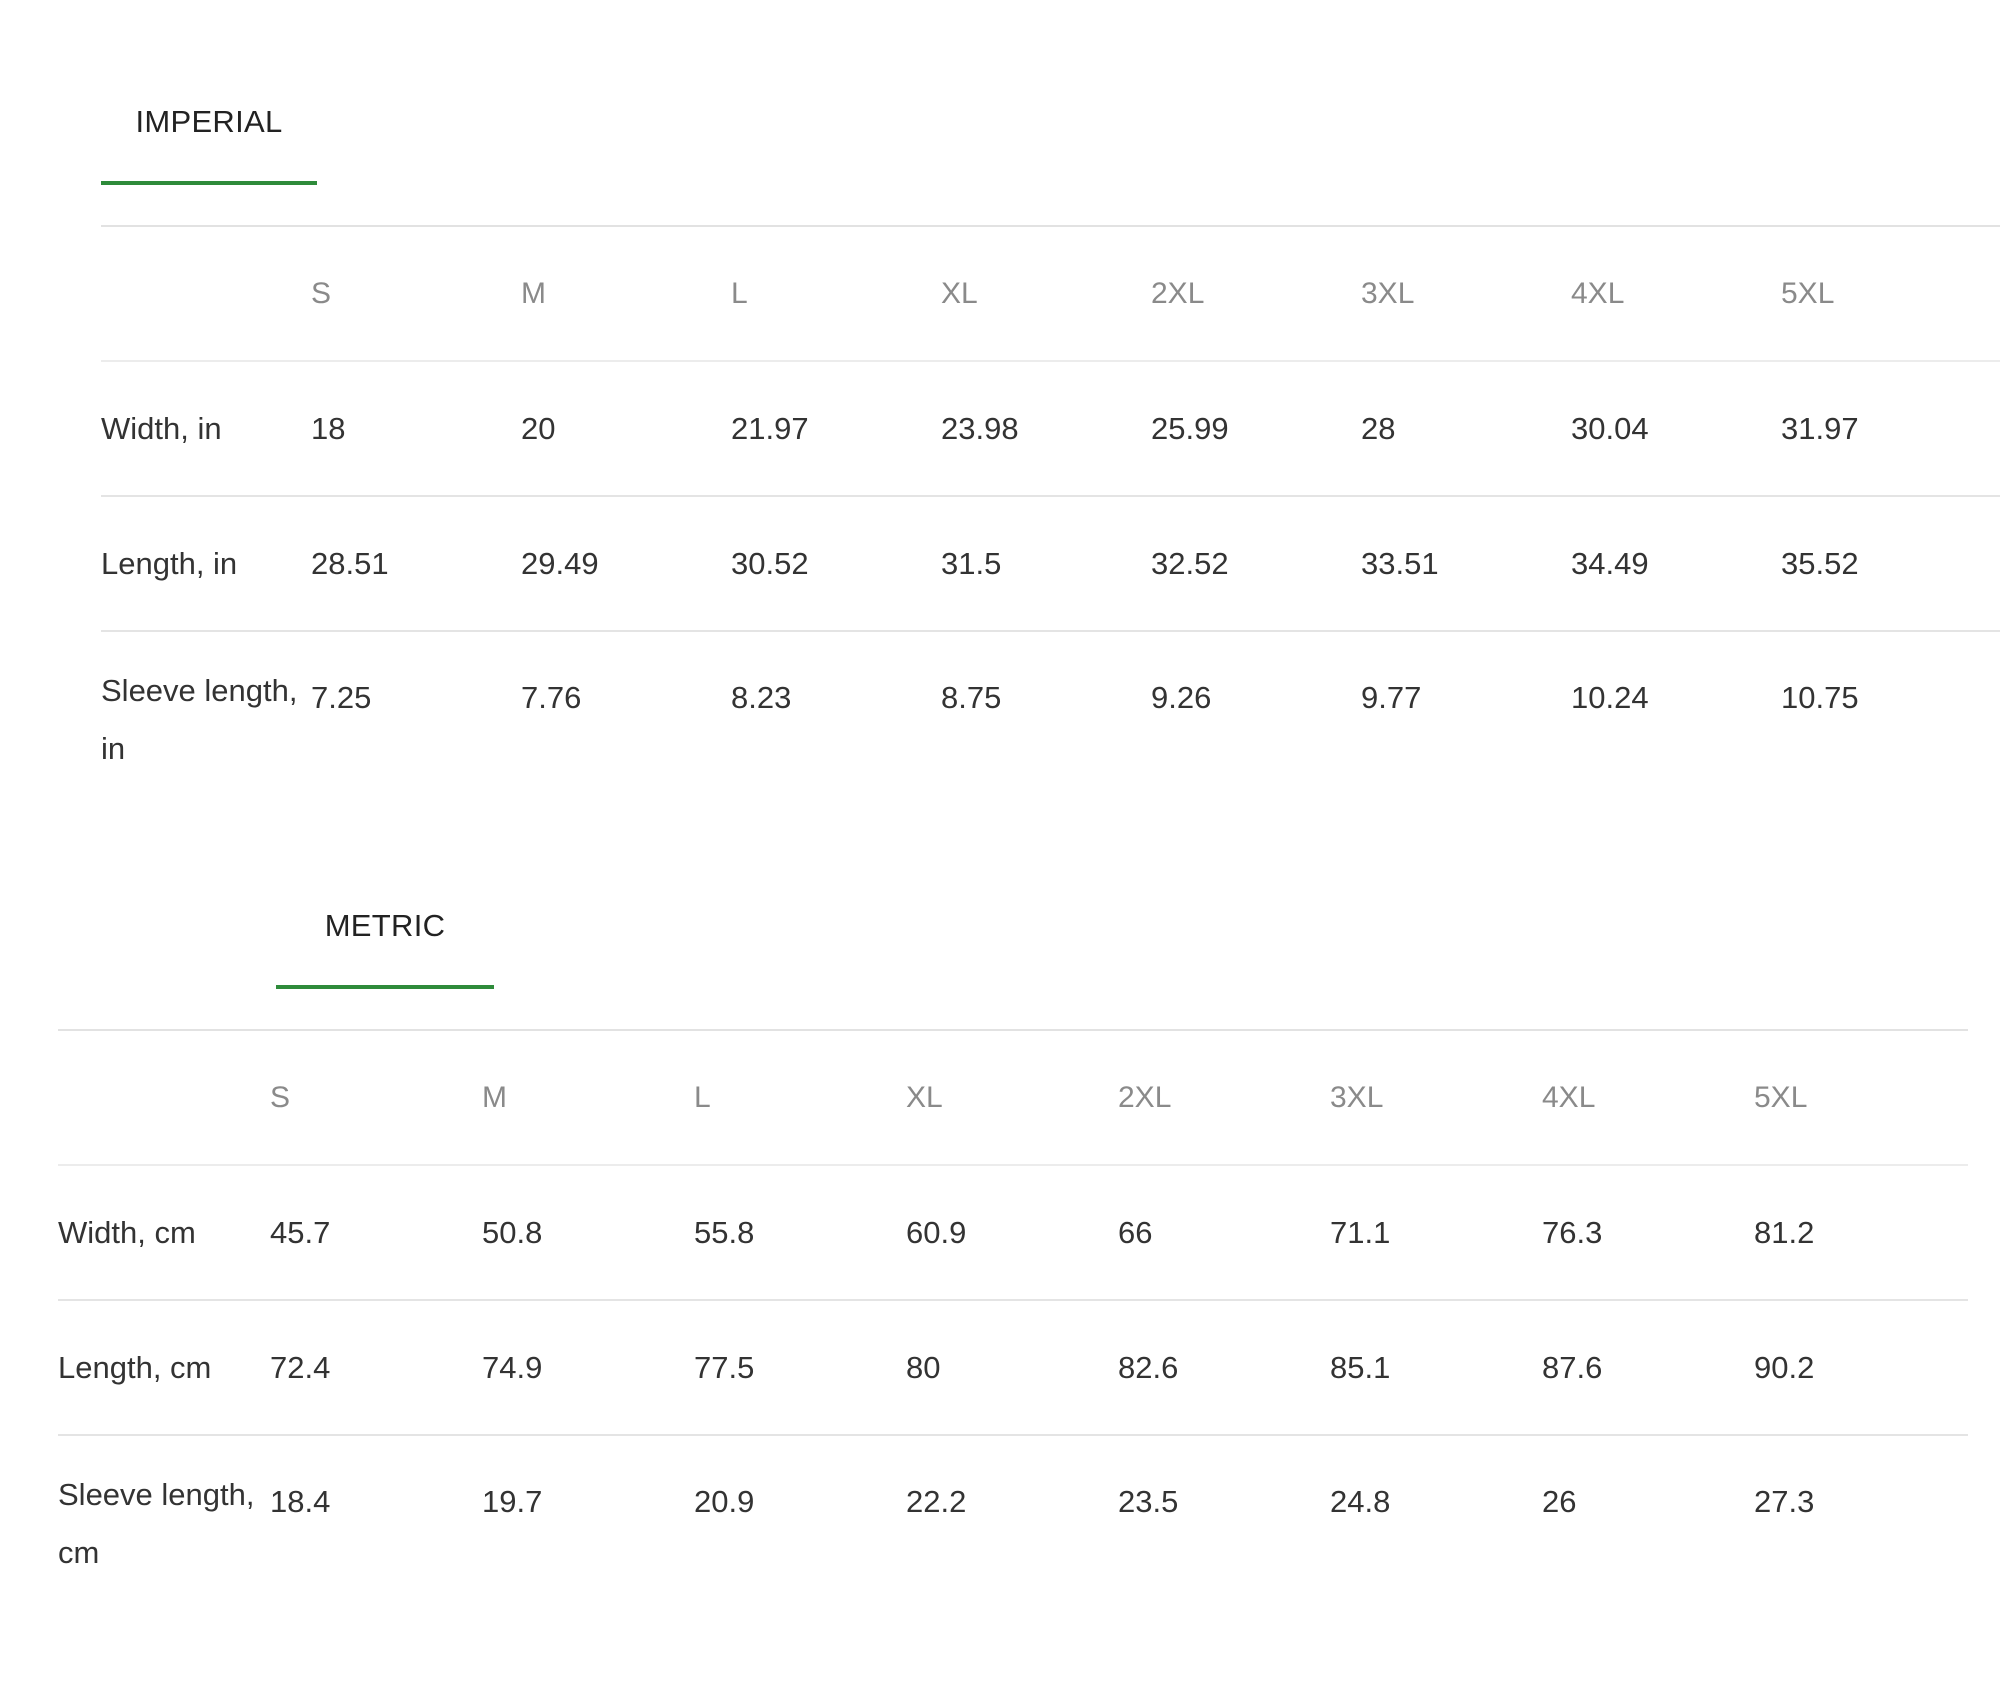 This screenshot has height=1684, width=2000. Describe the element at coordinates (206, 429) in the screenshot. I see `row-label: Width, in` at that location.